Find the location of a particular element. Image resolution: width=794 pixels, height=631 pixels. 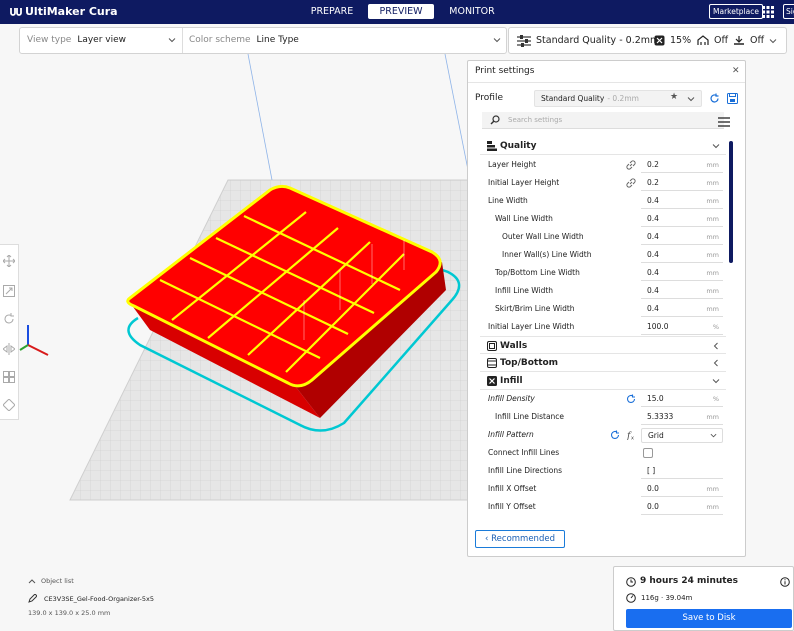

support-icon is located at coordinates (703, 40).